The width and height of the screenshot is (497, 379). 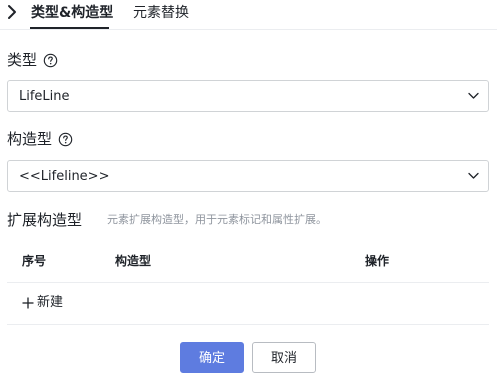 I want to click on extension-stereotype-title: 扩展构造型, so click(x=45, y=220).